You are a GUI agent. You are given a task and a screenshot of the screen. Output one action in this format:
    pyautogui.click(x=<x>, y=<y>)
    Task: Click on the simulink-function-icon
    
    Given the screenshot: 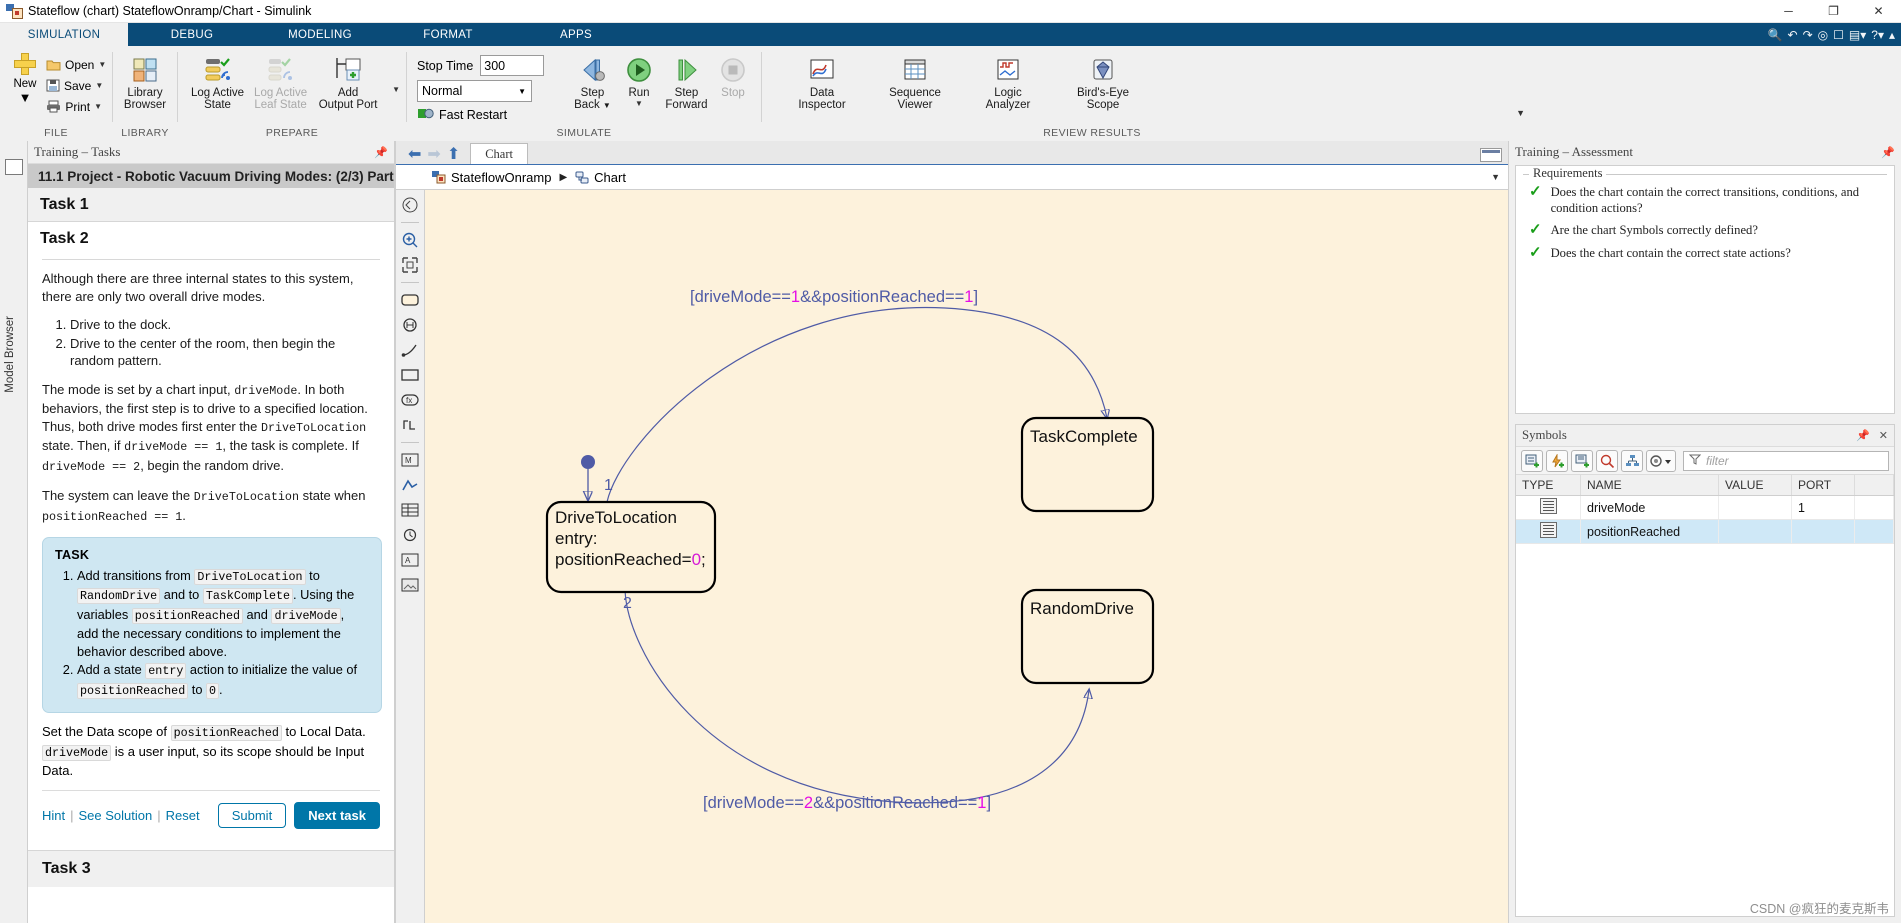 What is the action you would take?
    pyautogui.click(x=410, y=485)
    